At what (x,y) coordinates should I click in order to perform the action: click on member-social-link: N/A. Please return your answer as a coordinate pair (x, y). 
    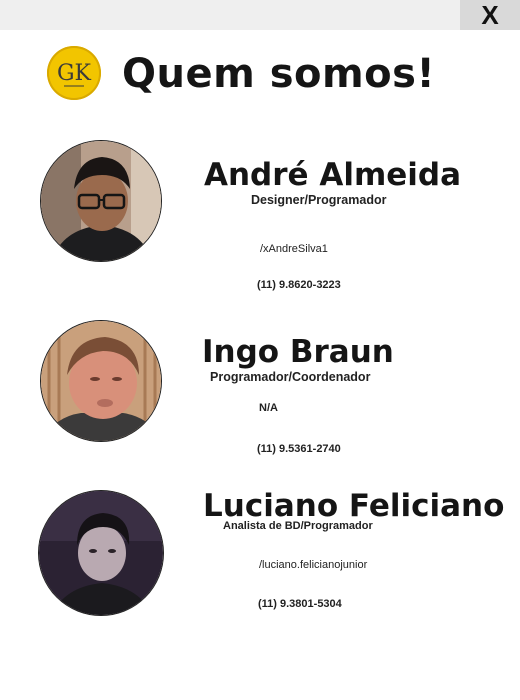
    Looking at the image, I should click on (268, 408).